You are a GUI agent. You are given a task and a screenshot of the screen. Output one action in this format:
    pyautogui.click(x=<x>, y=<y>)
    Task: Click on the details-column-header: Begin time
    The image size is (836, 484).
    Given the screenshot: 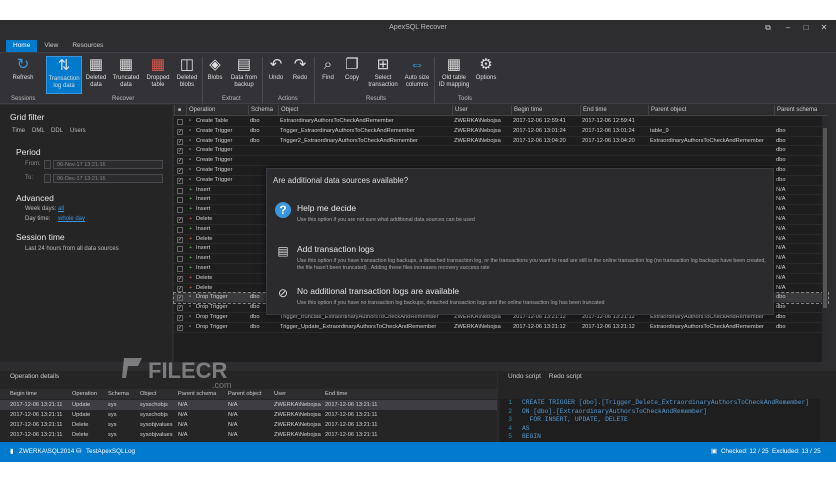 What is the action you would take?
    pyautogui.click(x=23, y=394)
    